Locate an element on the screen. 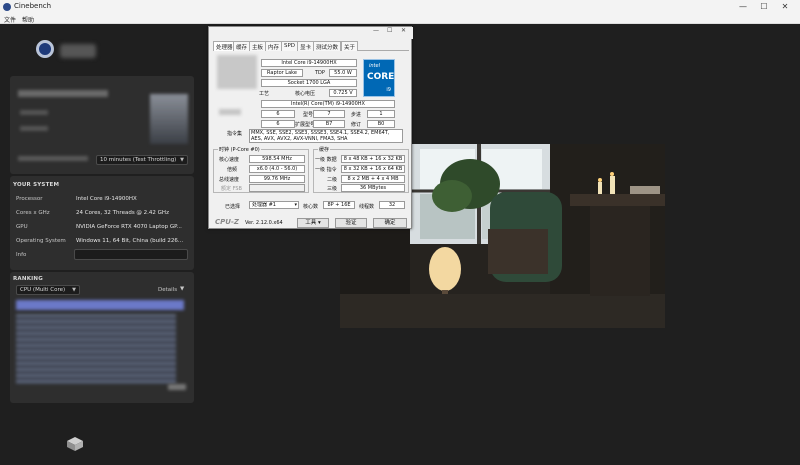 The image size is (800, 465). tab-memory: 内存 is located at coordinates (274, 46).